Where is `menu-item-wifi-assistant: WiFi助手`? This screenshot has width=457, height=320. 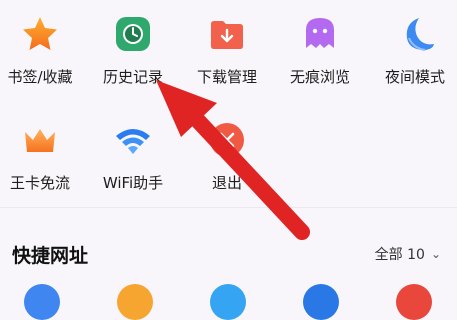
menu-item-wifi-assistant: WiFi助手 is located at coordinates (133, 151).